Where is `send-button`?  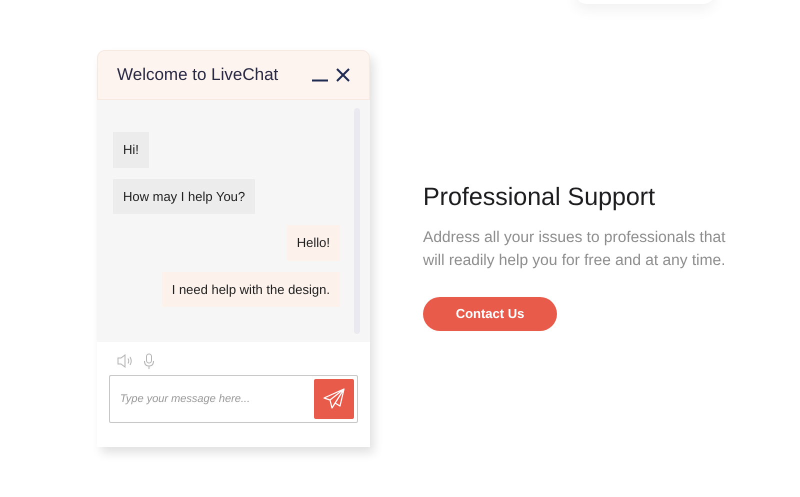 send-button is located at coordinates (334, 399).